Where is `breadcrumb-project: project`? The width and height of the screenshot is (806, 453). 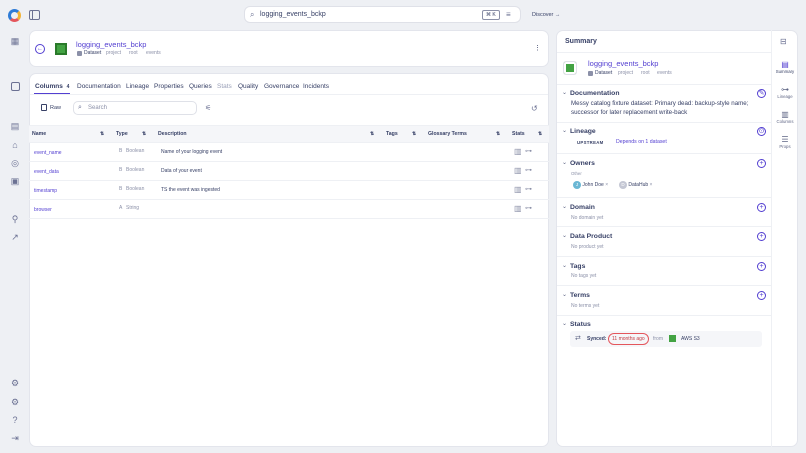 breadcrumb-project: project is located at coordinates (113, 53).